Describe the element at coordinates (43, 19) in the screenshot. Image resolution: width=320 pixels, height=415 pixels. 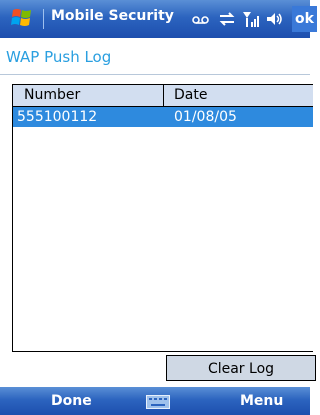
I see `title-divider` at that location.